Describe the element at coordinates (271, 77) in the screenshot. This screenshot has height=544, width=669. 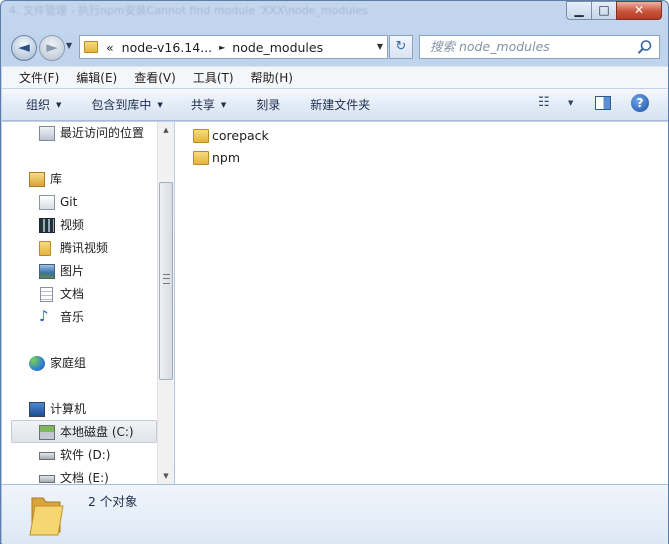
I see `menu-help: 帮助(H)` at that location.